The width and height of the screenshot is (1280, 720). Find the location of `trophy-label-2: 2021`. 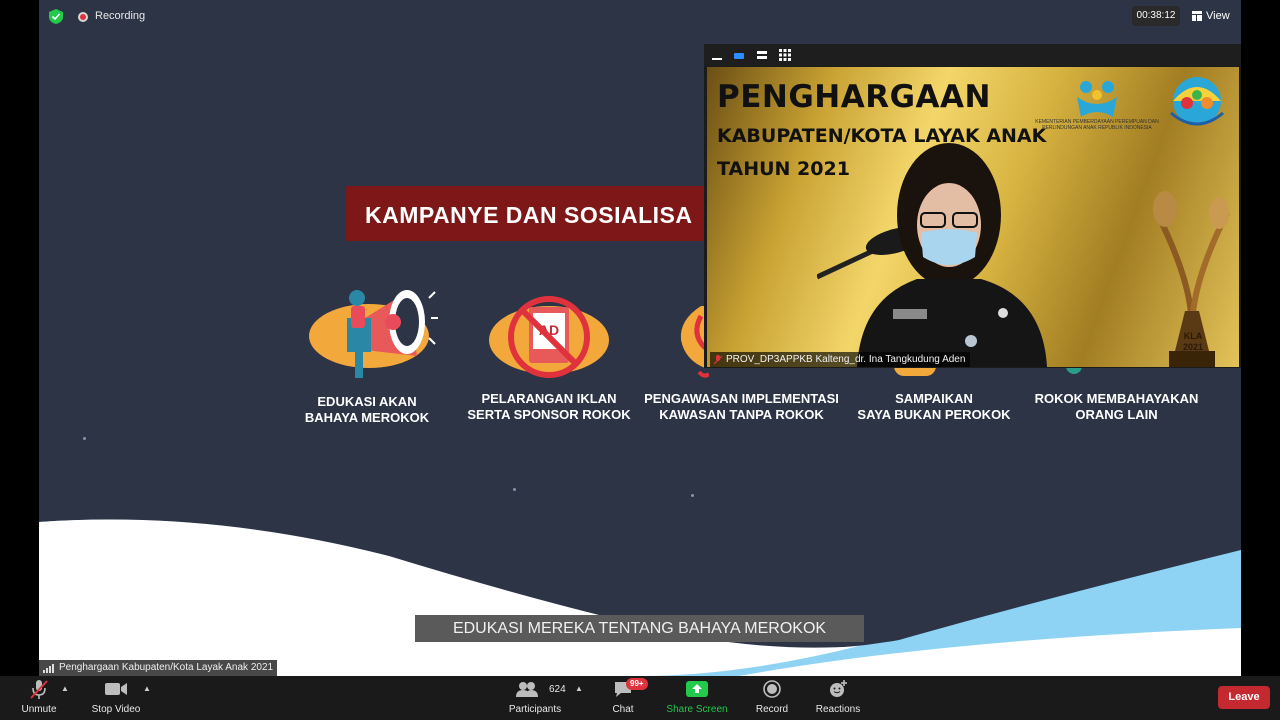

trophy-label-2: 2021 is located at coordinates (1193, 347).